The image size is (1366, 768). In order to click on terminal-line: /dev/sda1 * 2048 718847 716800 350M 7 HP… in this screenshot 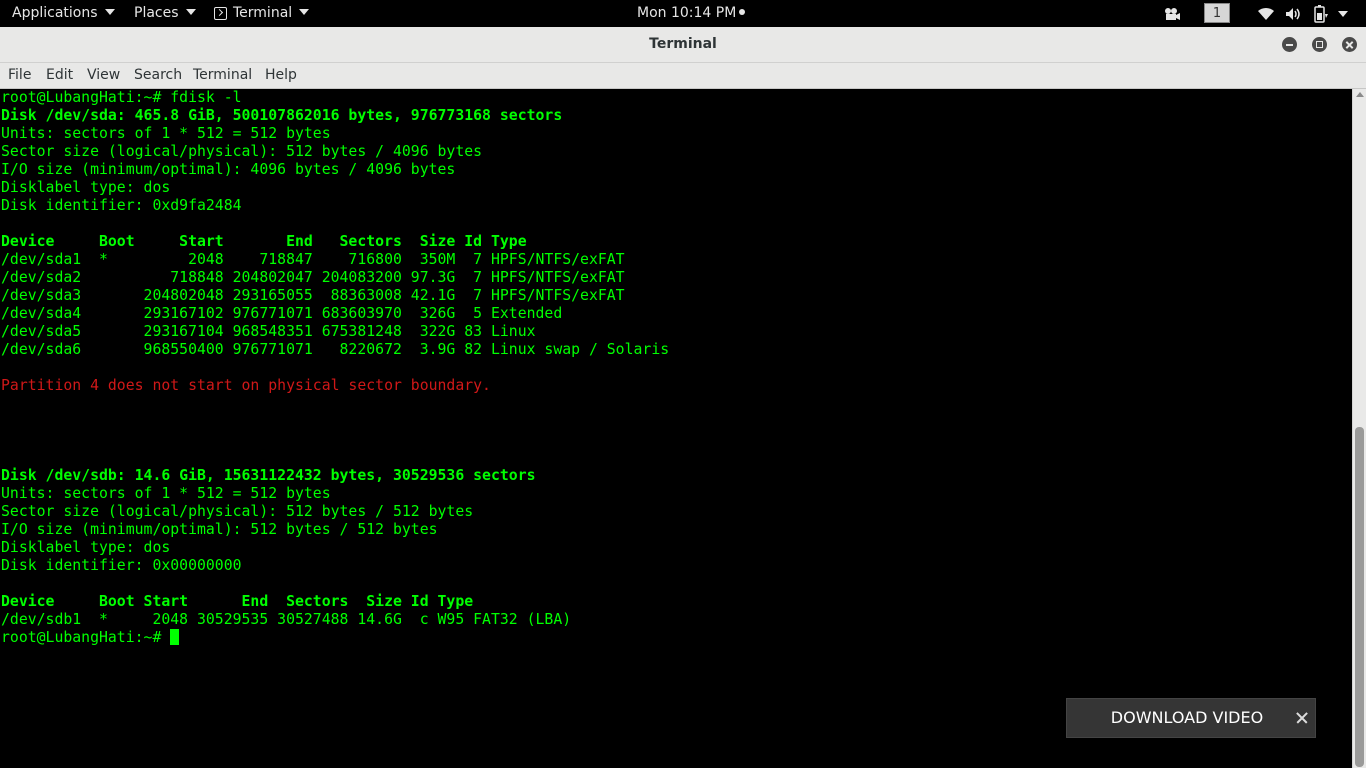, I will do `click(313, 259)`.